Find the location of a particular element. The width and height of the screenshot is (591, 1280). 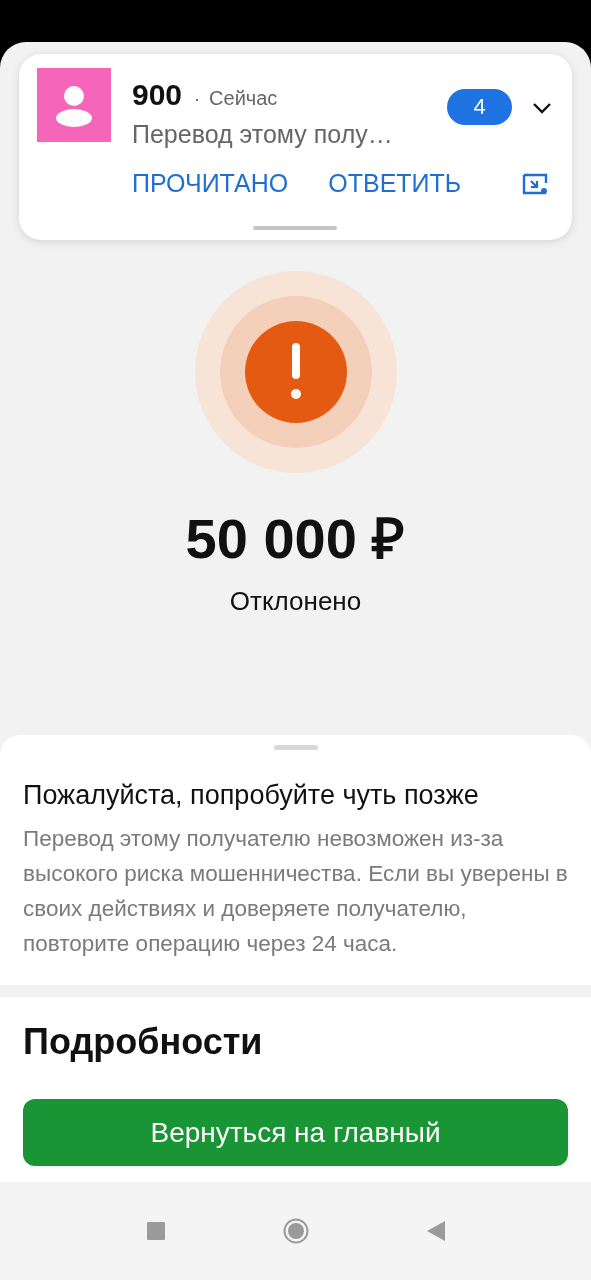

details-heading: Подробности is located at coordinates (143, 1042).